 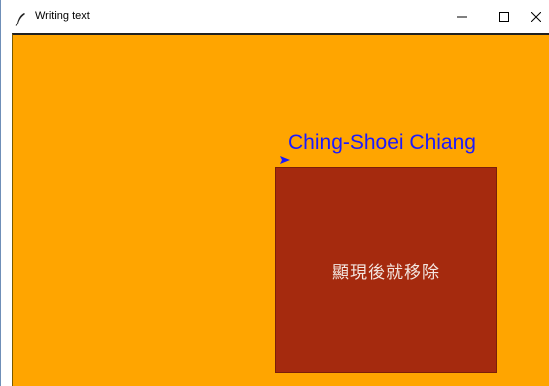 I want to click on minimize-icon, so click(x=462, y=16).